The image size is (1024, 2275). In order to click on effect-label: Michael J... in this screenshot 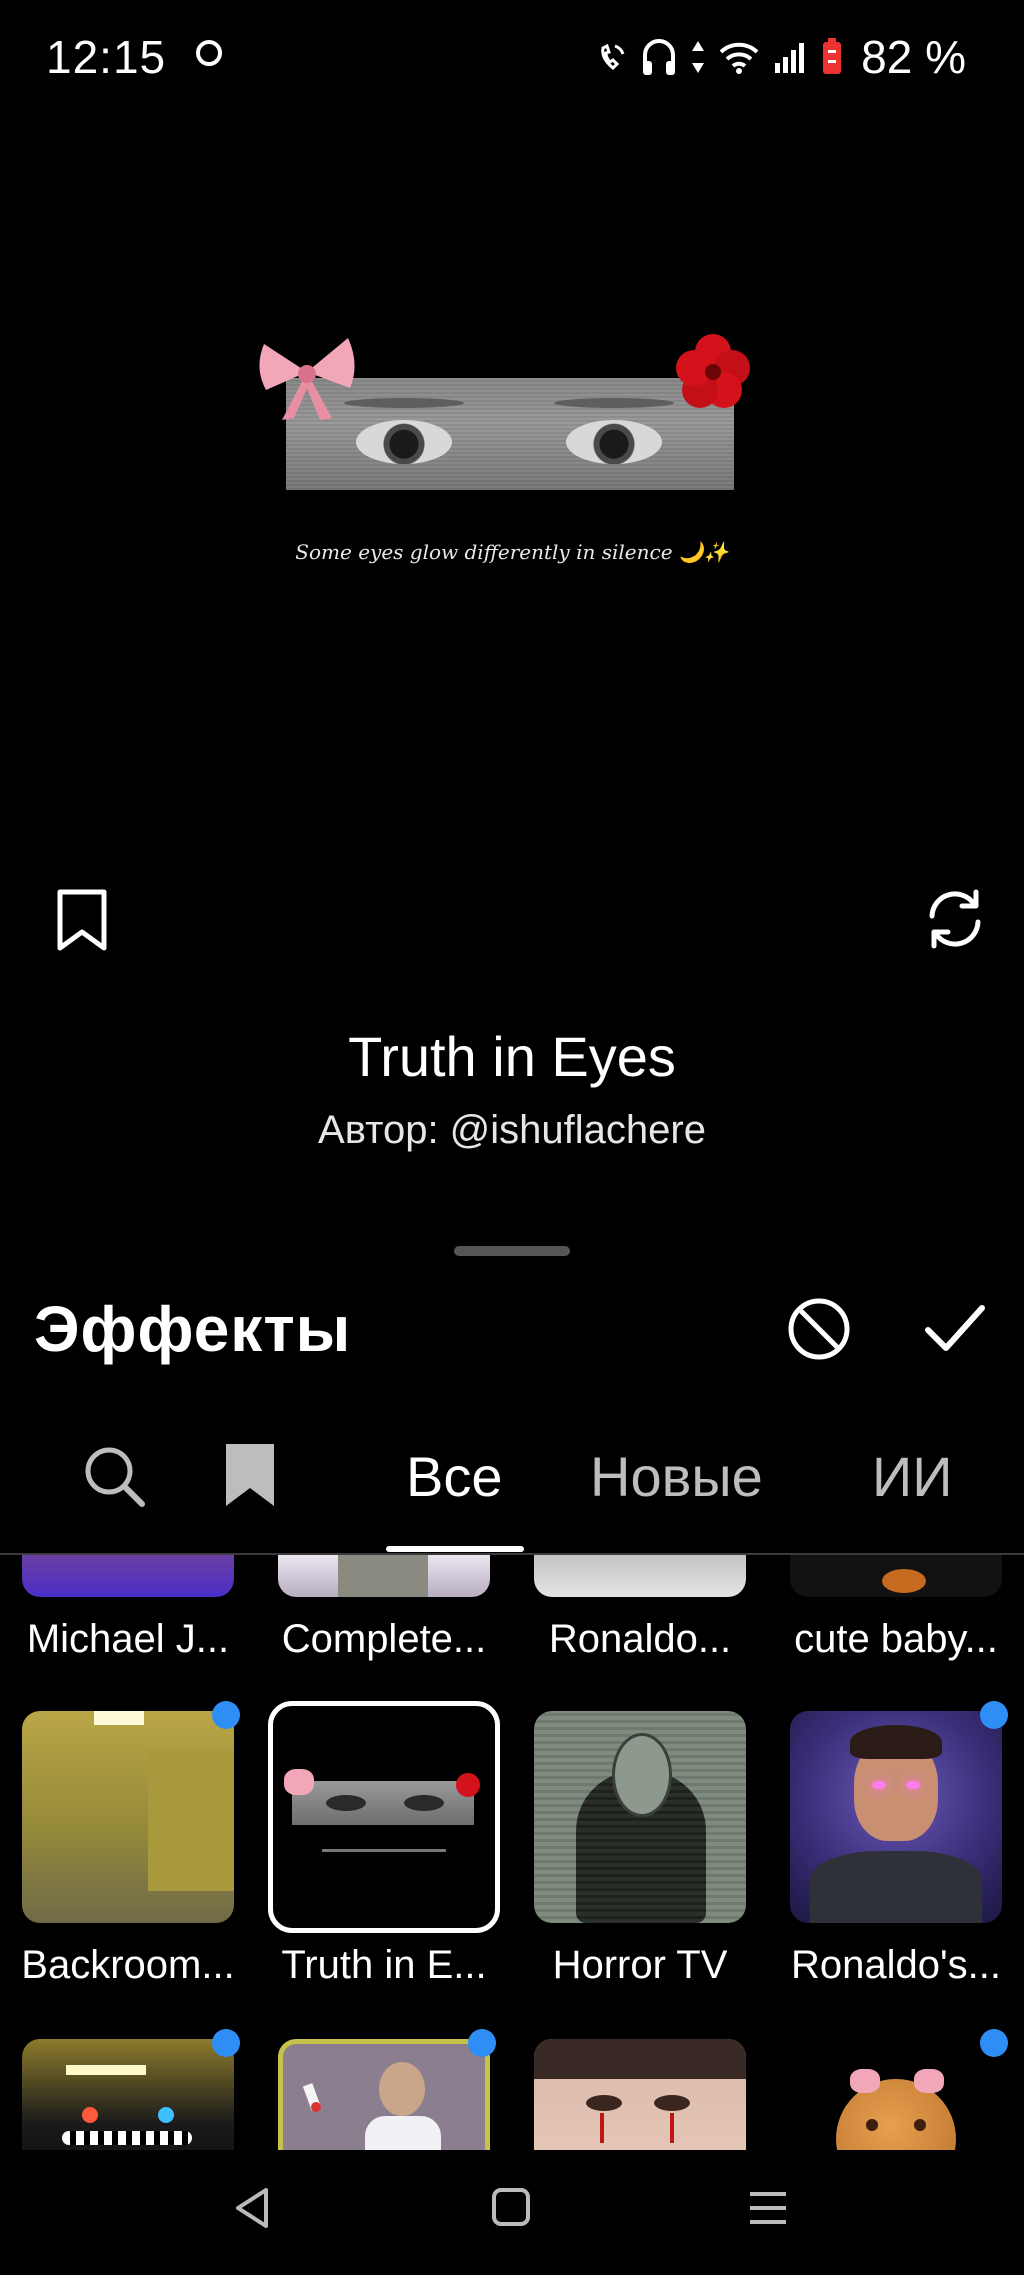, I will do `click(128, 1639)`.